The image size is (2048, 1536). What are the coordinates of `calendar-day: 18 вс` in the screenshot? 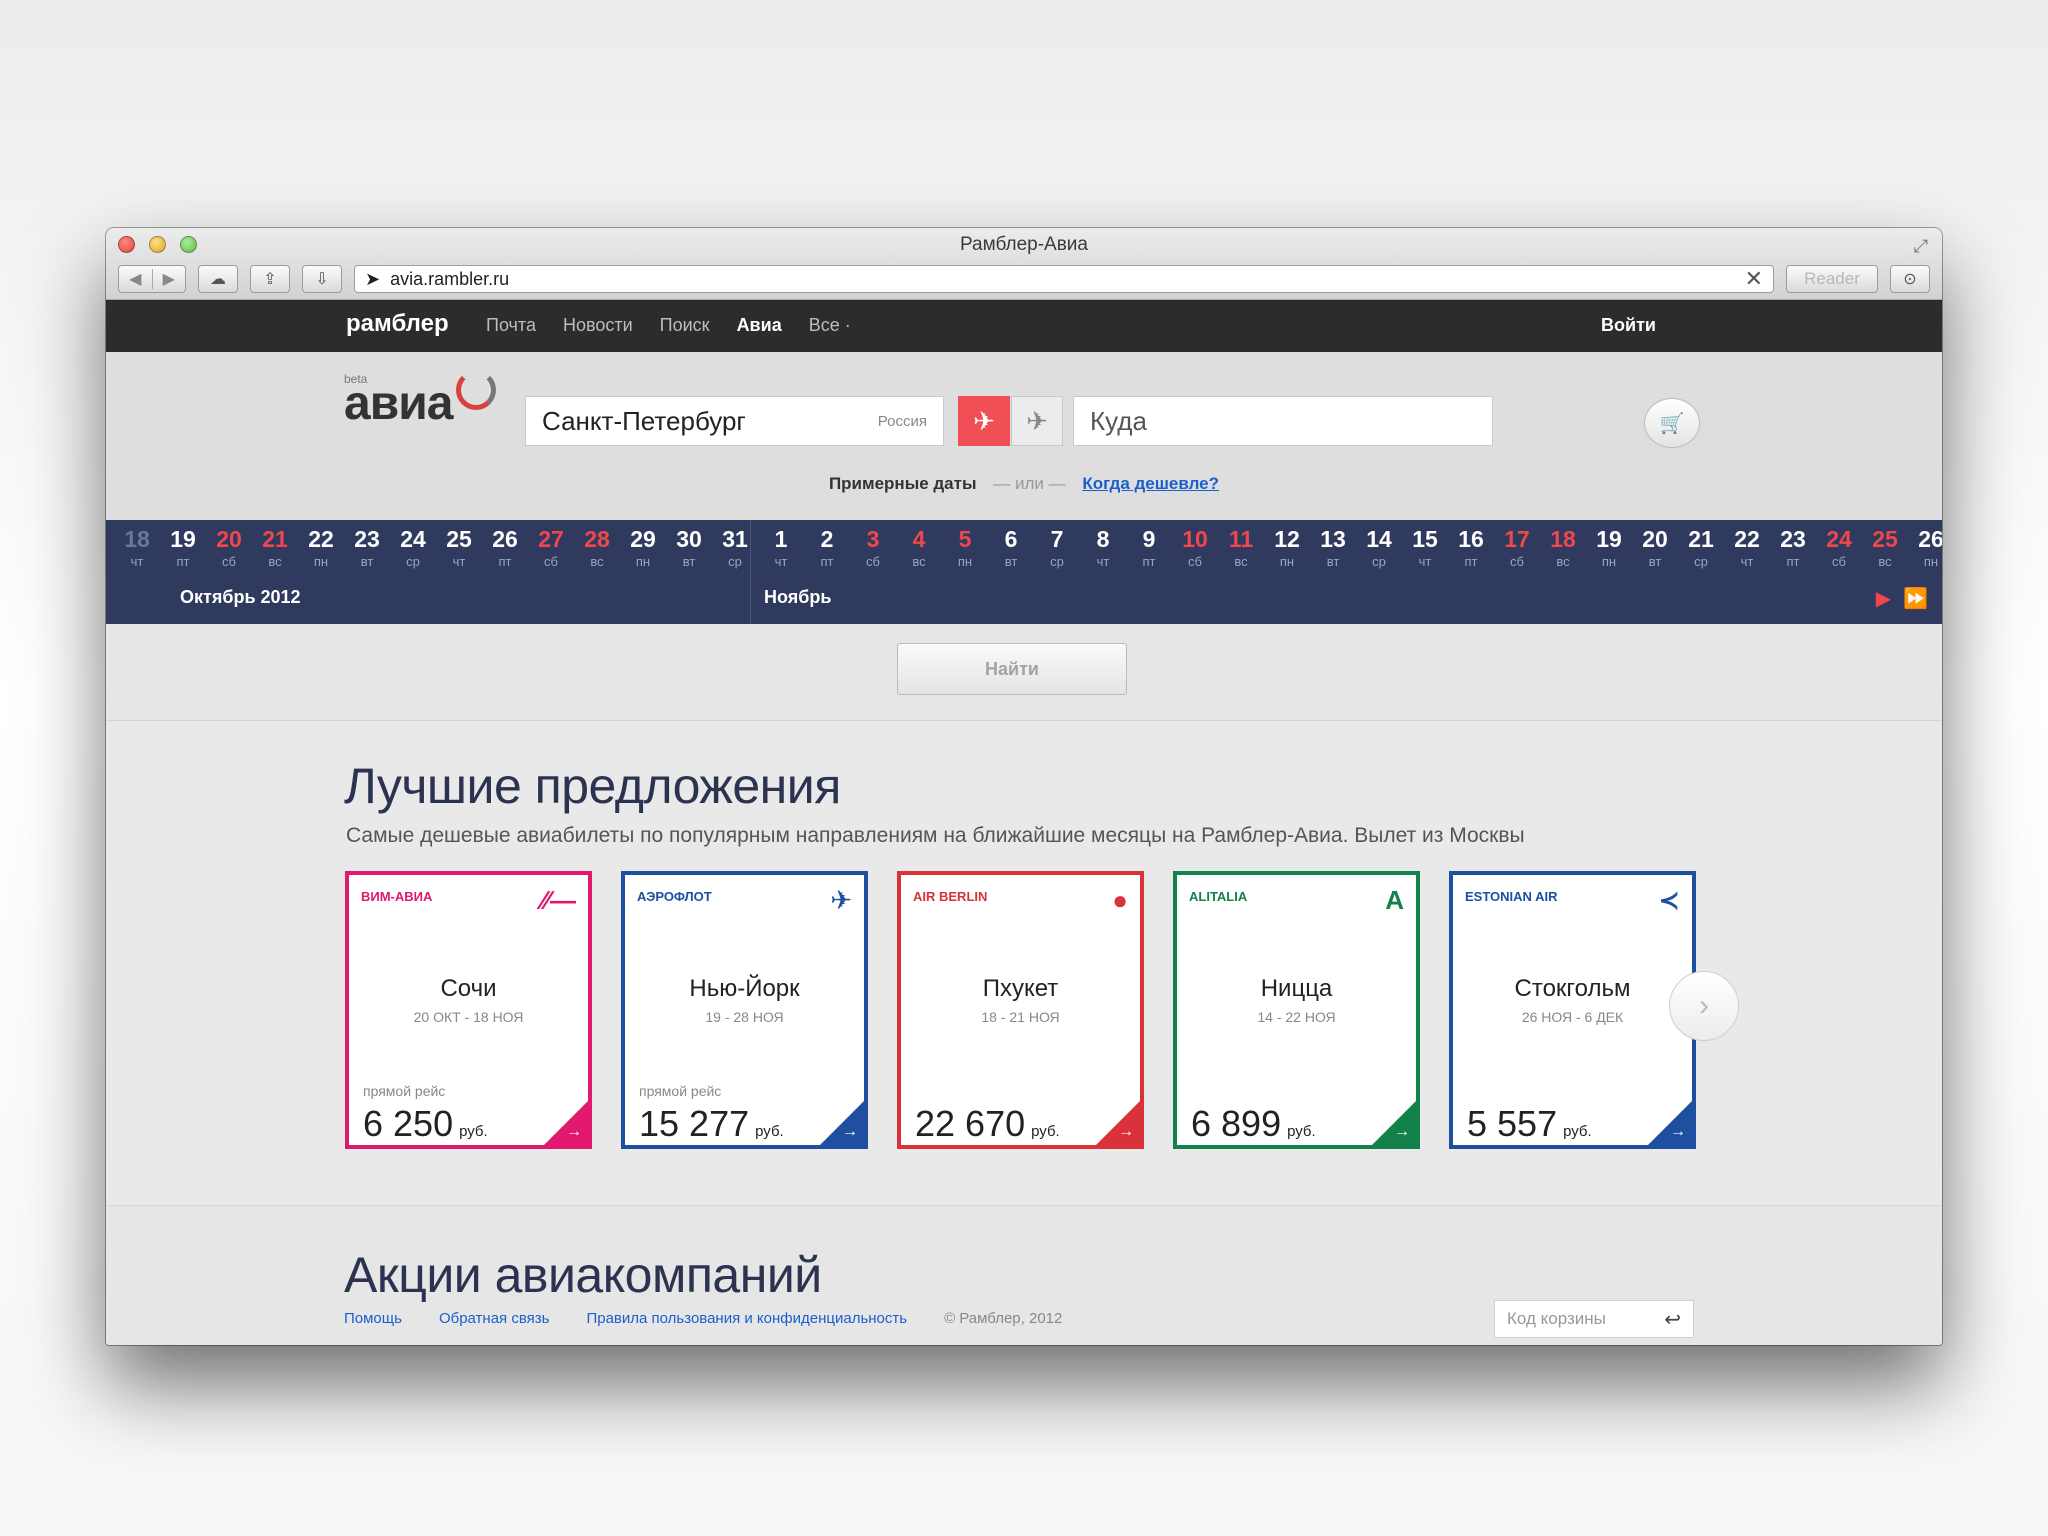 It's located at (1563, 547).